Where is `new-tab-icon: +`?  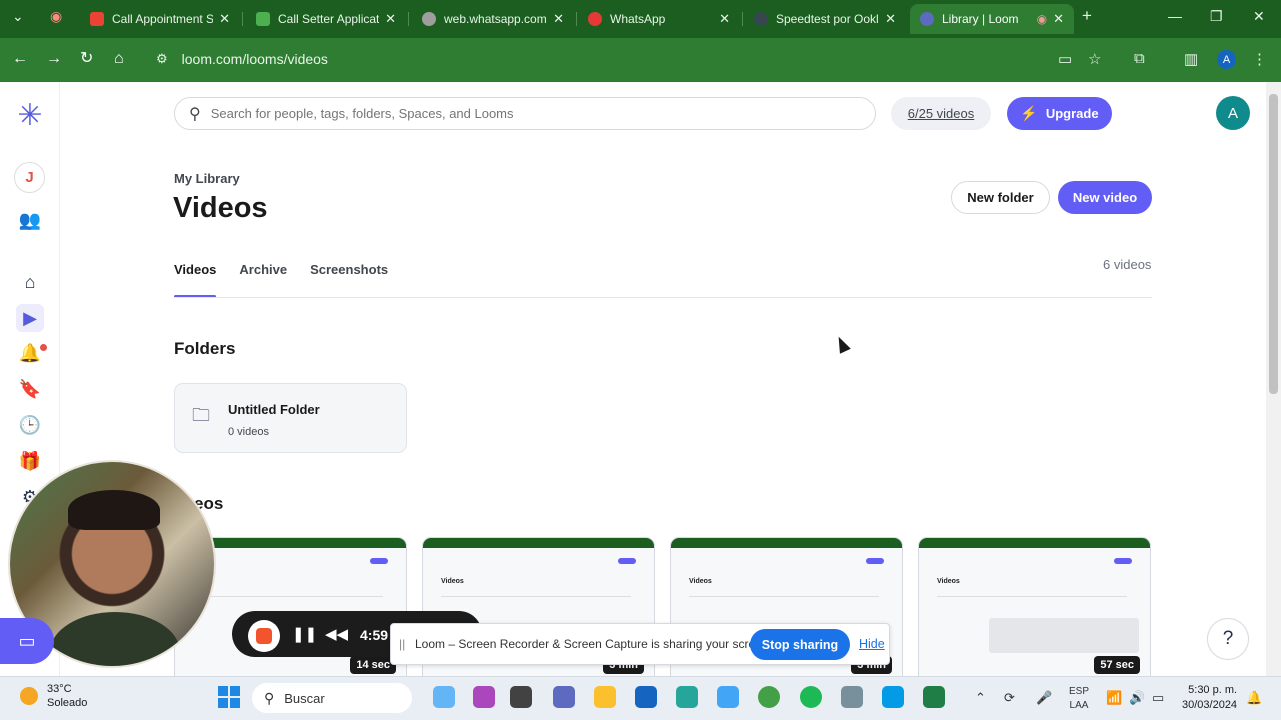 new-tab-icon: + is located at coordinates (1087, 16).